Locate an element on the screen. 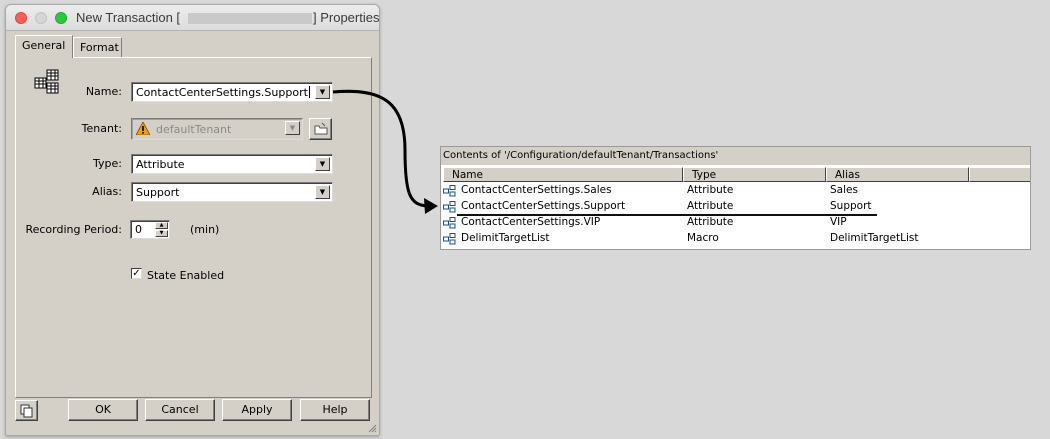  row-name: ContactCenterSettings.Sales is located at coordinates (536, 190).